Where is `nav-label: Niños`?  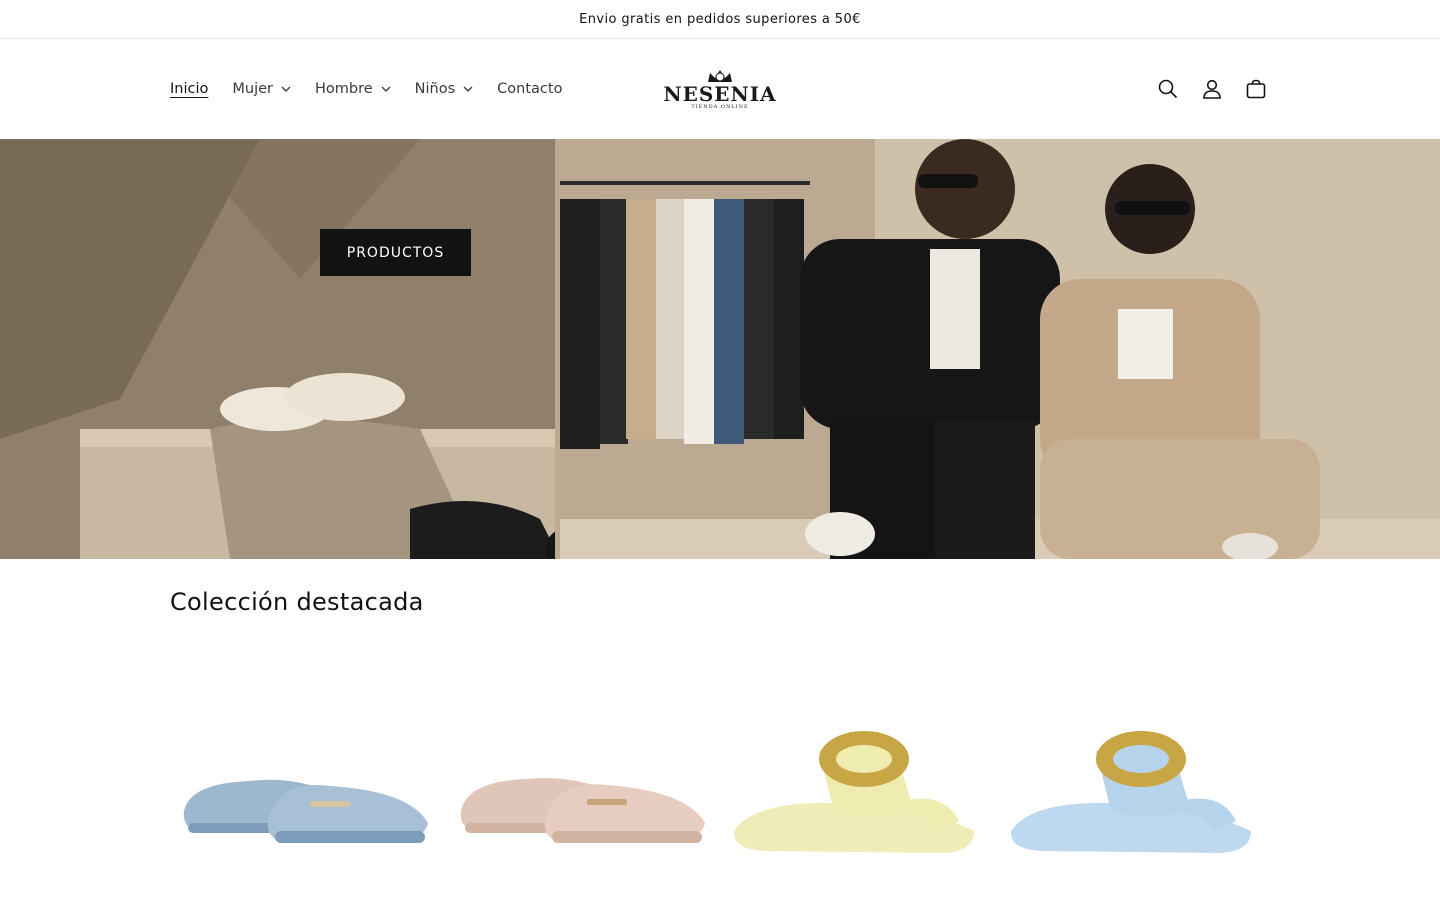
nav-label: Niños is located at coordinates (435, 89).